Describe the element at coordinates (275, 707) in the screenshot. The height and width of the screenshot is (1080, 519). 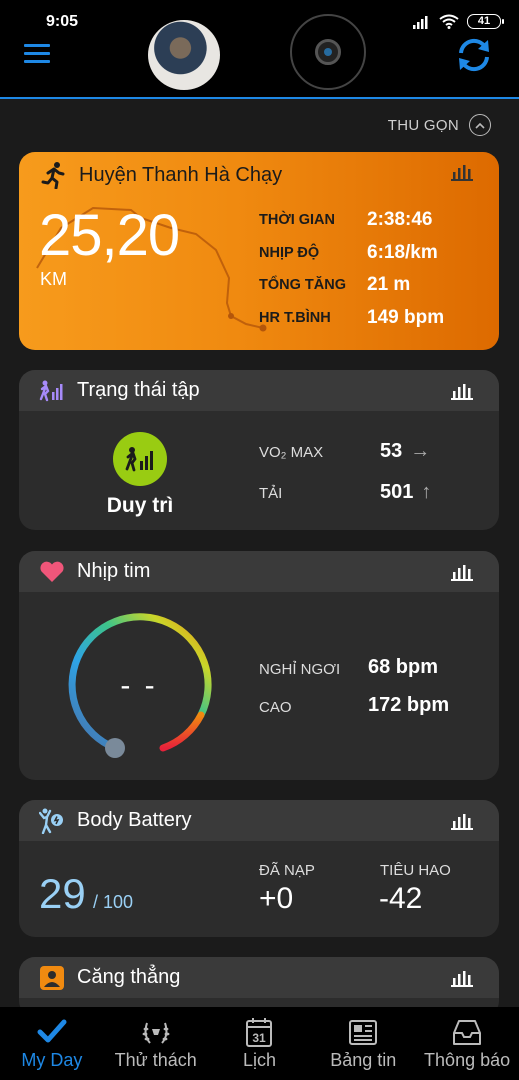
I see `high-label: CAO` at that location.